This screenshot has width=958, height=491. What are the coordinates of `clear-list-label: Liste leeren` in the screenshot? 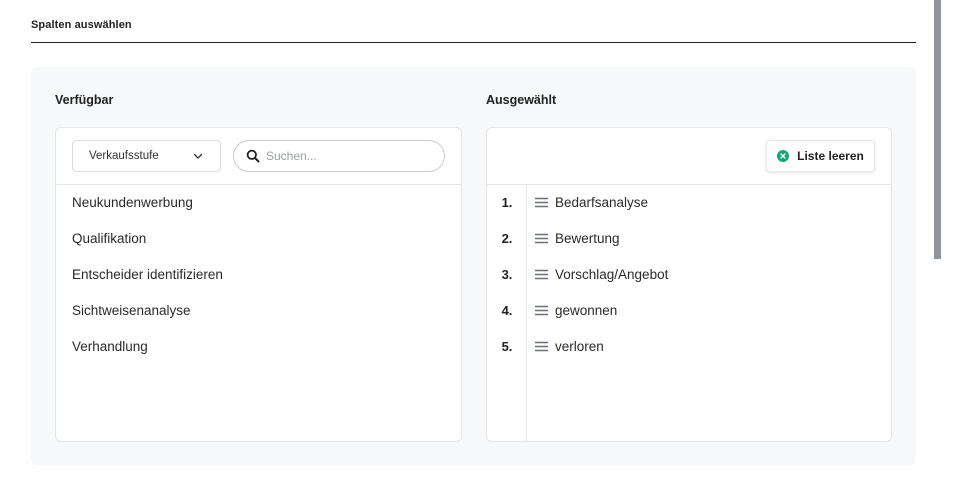 It's located at (830, 156).